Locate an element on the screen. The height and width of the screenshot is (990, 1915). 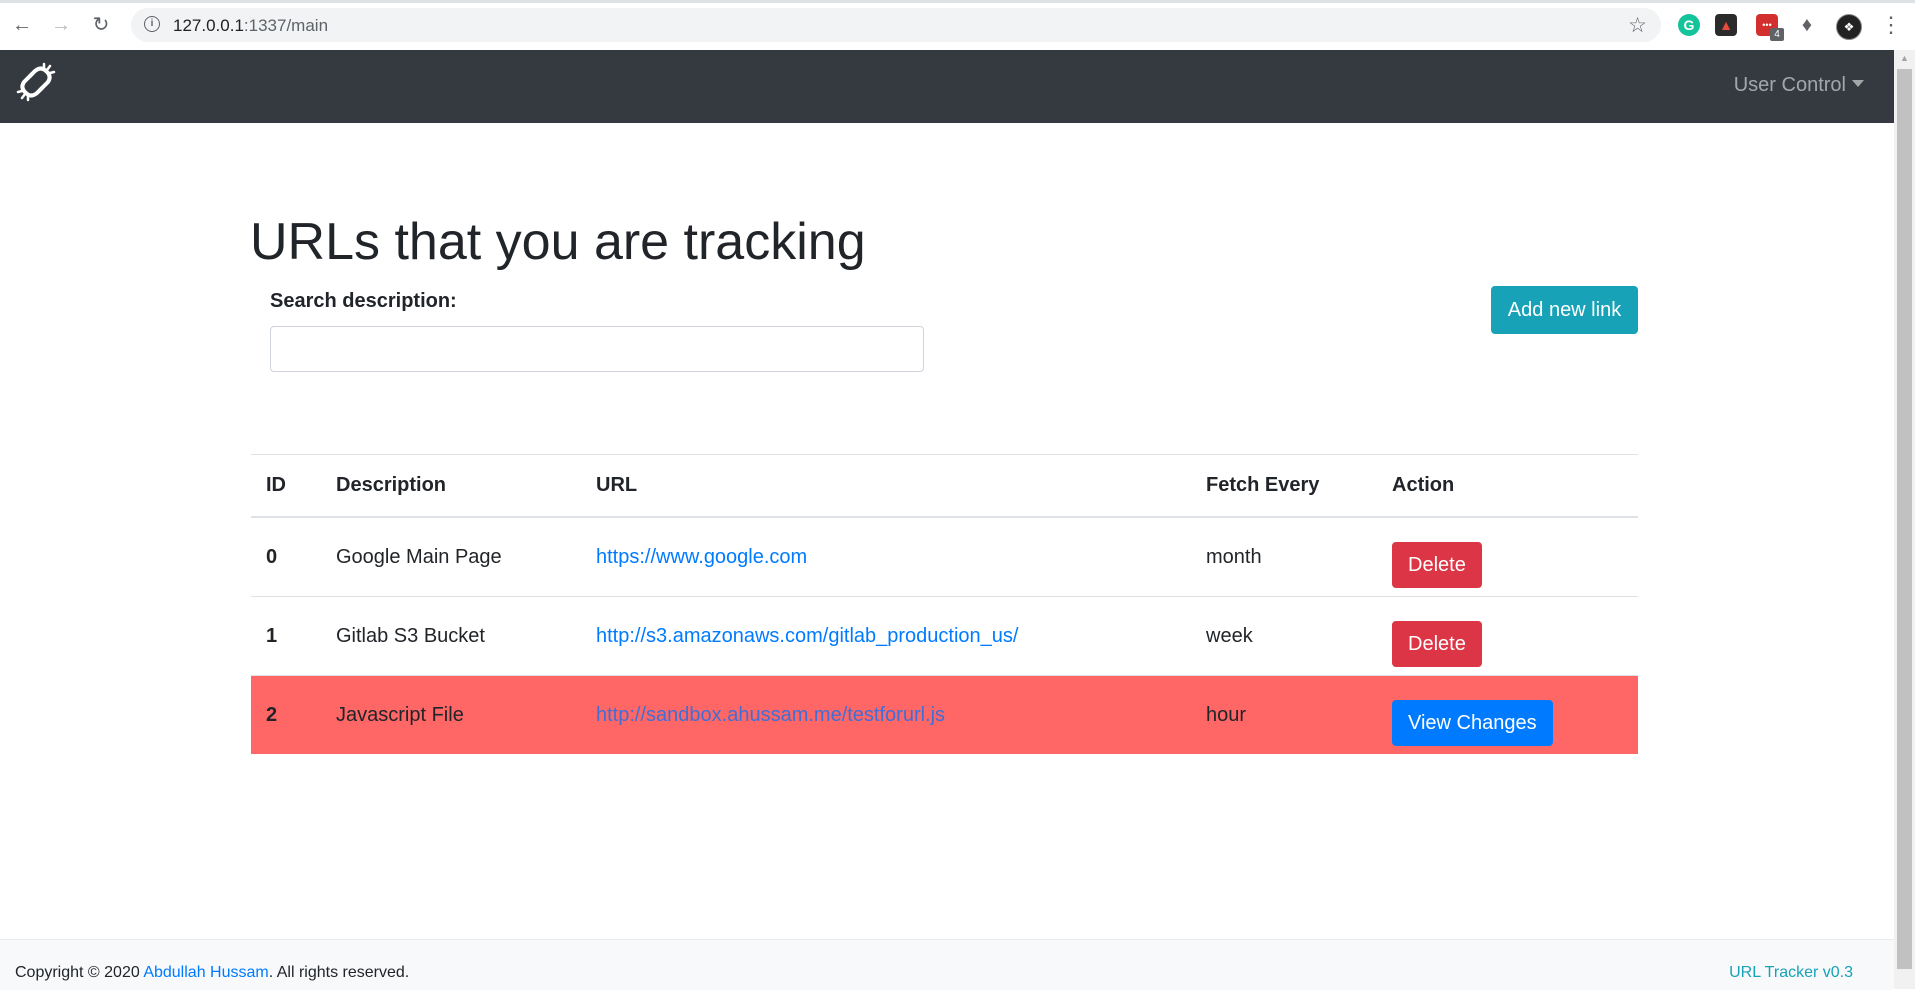
header-id: ID is located at coordinates (286, 486).